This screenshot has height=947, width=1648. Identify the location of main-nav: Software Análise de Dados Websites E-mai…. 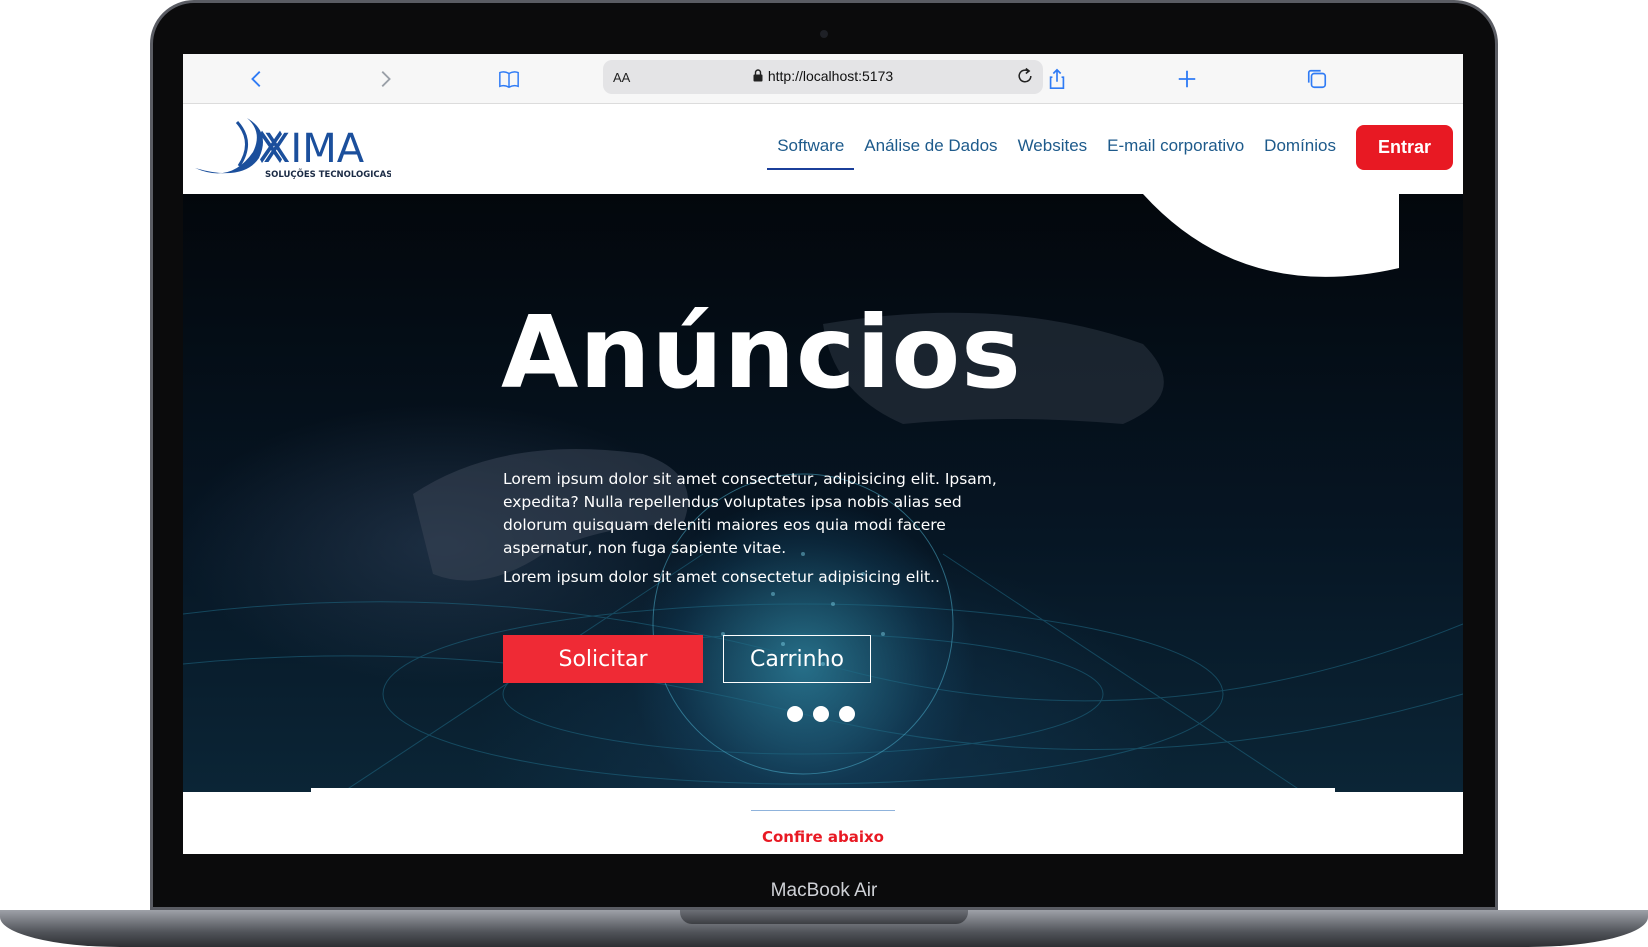
(1110, 147).